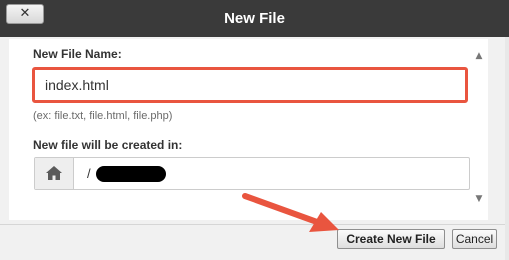  I want to click on file-name-field, so click(250, 85).